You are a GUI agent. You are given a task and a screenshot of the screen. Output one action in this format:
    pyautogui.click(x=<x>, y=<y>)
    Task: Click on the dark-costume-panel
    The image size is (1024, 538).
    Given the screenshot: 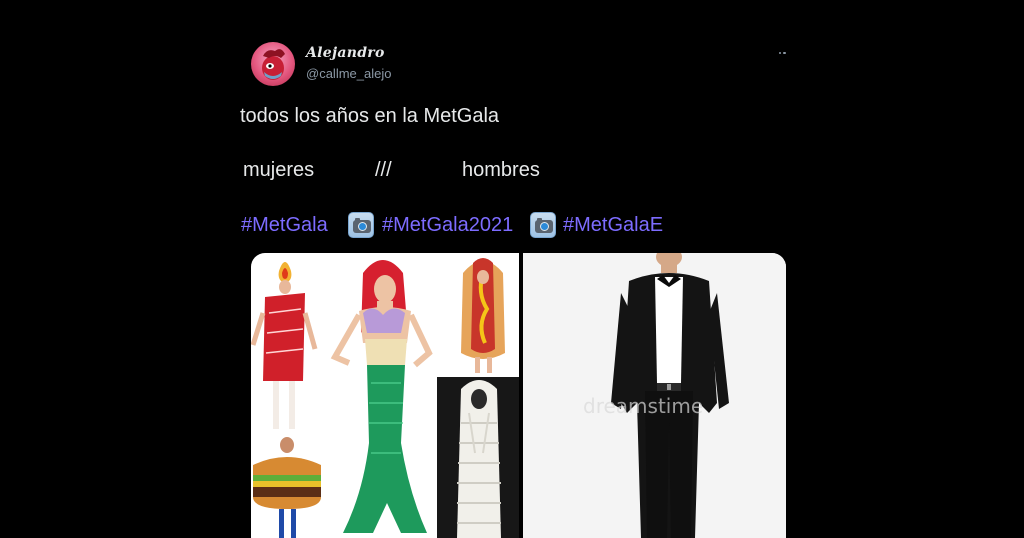 What is the action you would take?
    pyautogui.click(x=478, y=457)
    